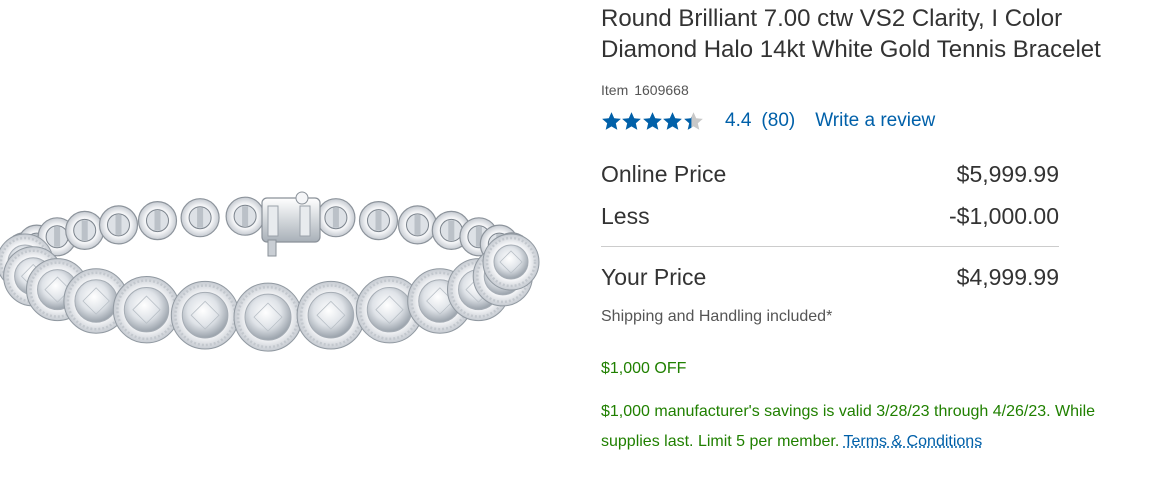  Describe the element at coordinates (830, 277) in the screenshot. I see `your-price-row: Your Price $4,999.99` at that location.